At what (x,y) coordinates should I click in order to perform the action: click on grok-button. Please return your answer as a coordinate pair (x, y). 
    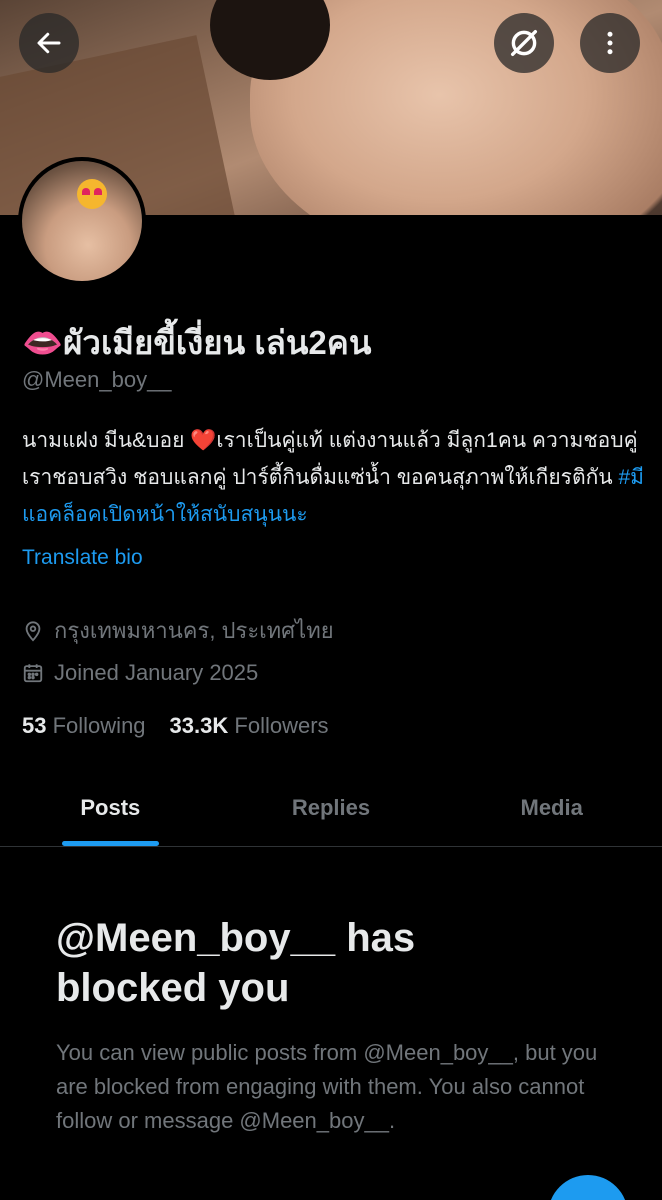
    Looking at the image, I should click on (524, 43).